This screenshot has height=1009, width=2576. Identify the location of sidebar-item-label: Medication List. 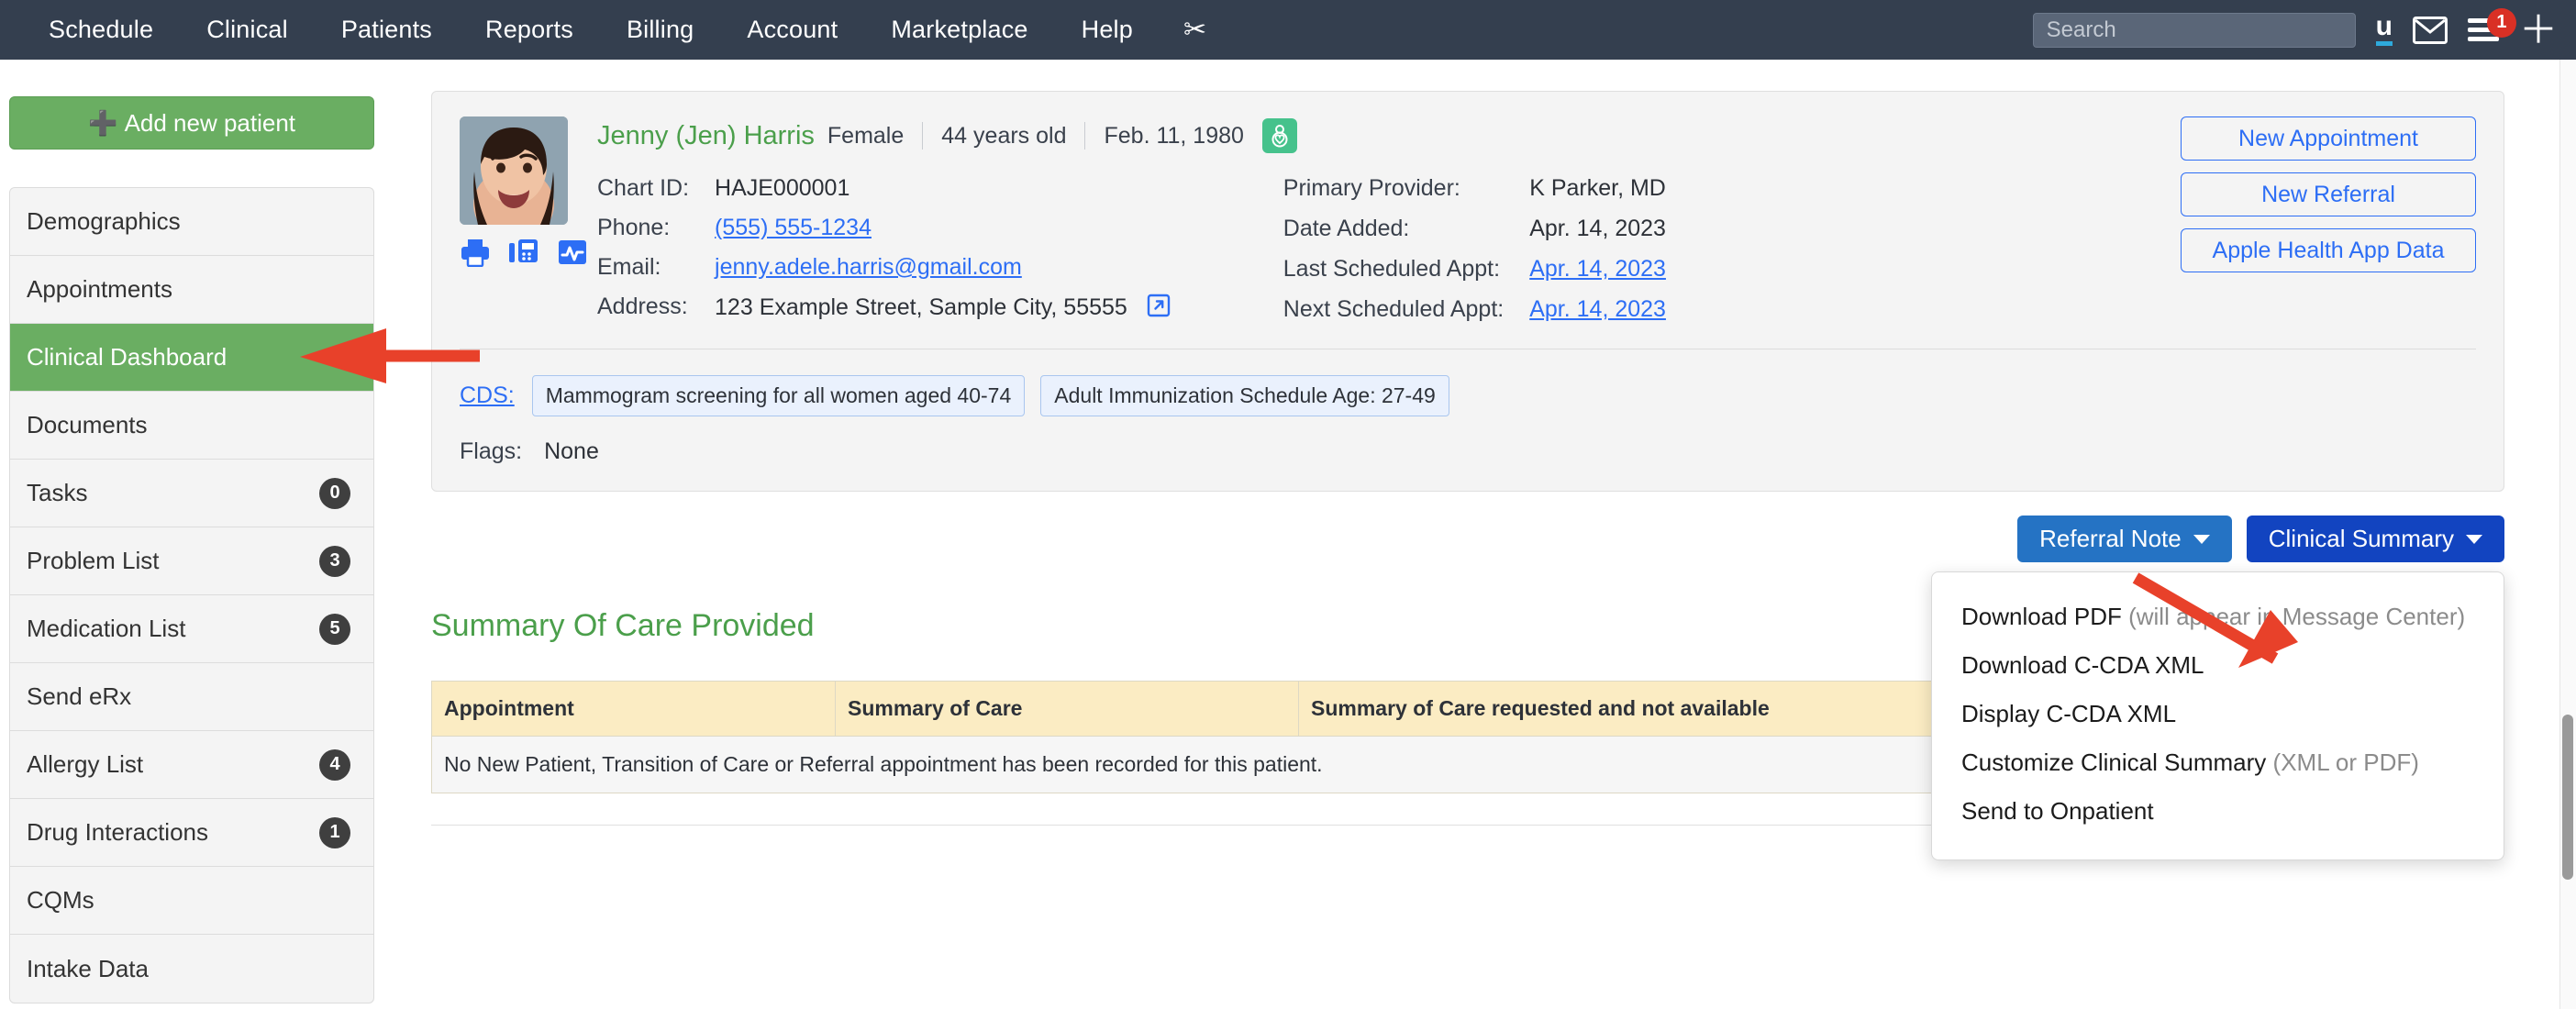
(106, 628).